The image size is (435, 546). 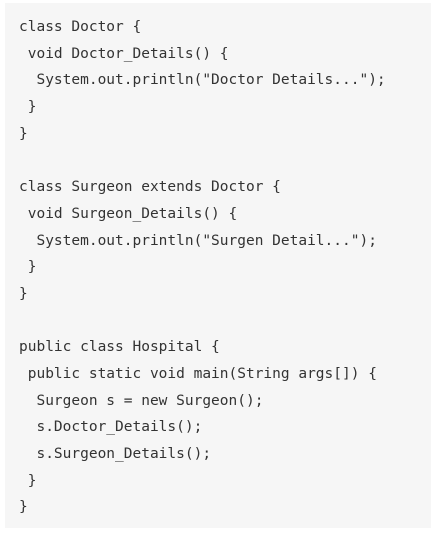 I want to click on code-line: void Surgeon_Details() {, so click(x=128, y=213).